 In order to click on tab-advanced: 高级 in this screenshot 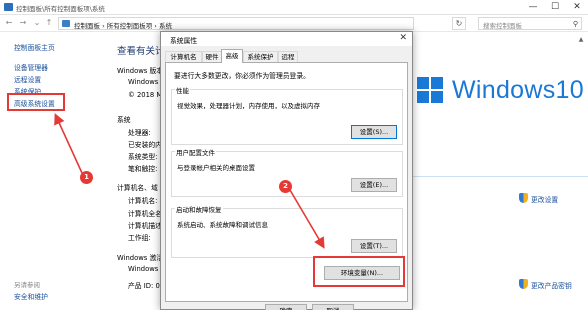, I will do `click(232, 56)`.